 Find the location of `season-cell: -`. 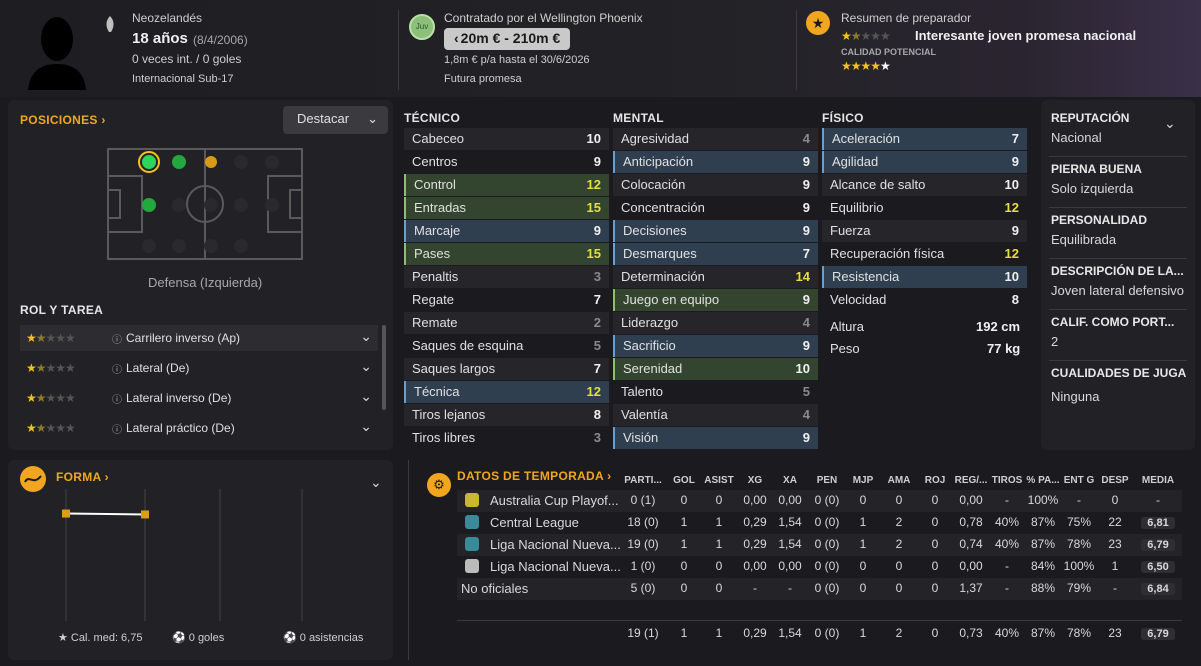

season-cell: - is located at coordinates (1158, 500).